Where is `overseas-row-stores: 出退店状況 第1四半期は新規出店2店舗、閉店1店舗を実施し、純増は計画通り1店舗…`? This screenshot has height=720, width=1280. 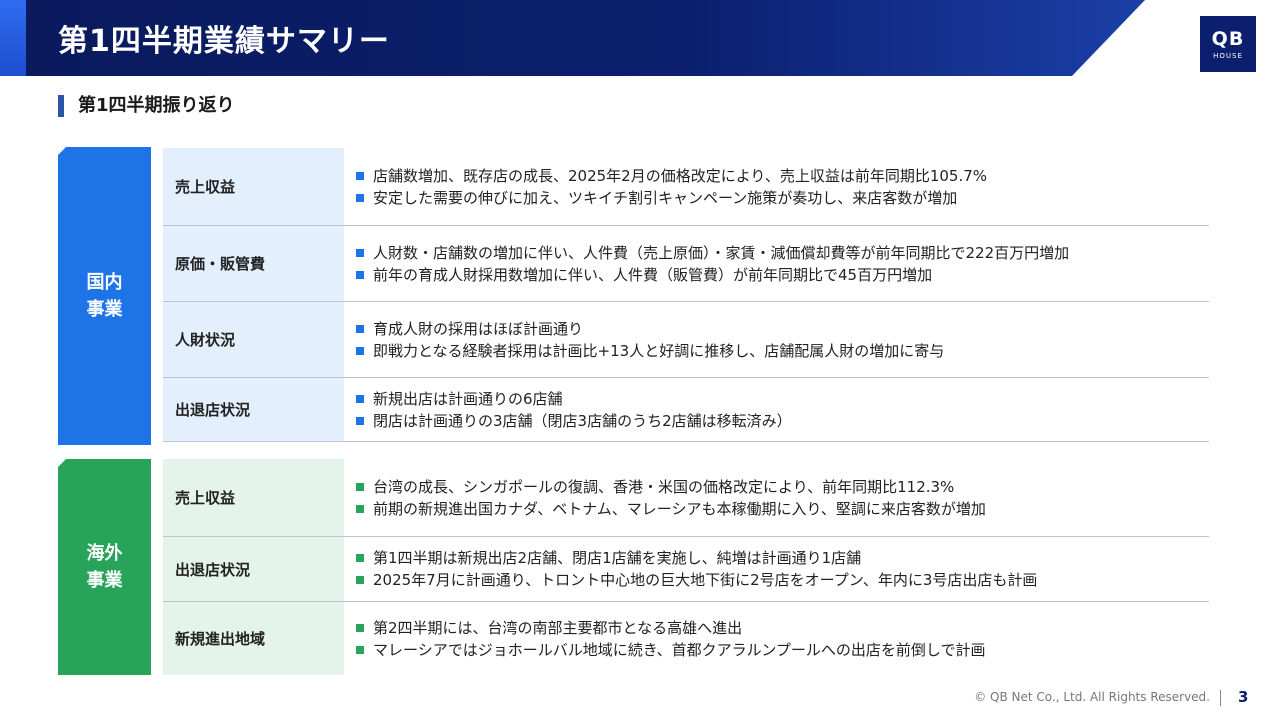
overseas-row-stores: 出退店状況 第1四半期は新規出店2店舗、閉店1店舗を実施し、純増は計画通り1店舗… is located at coordinates (686, 569).